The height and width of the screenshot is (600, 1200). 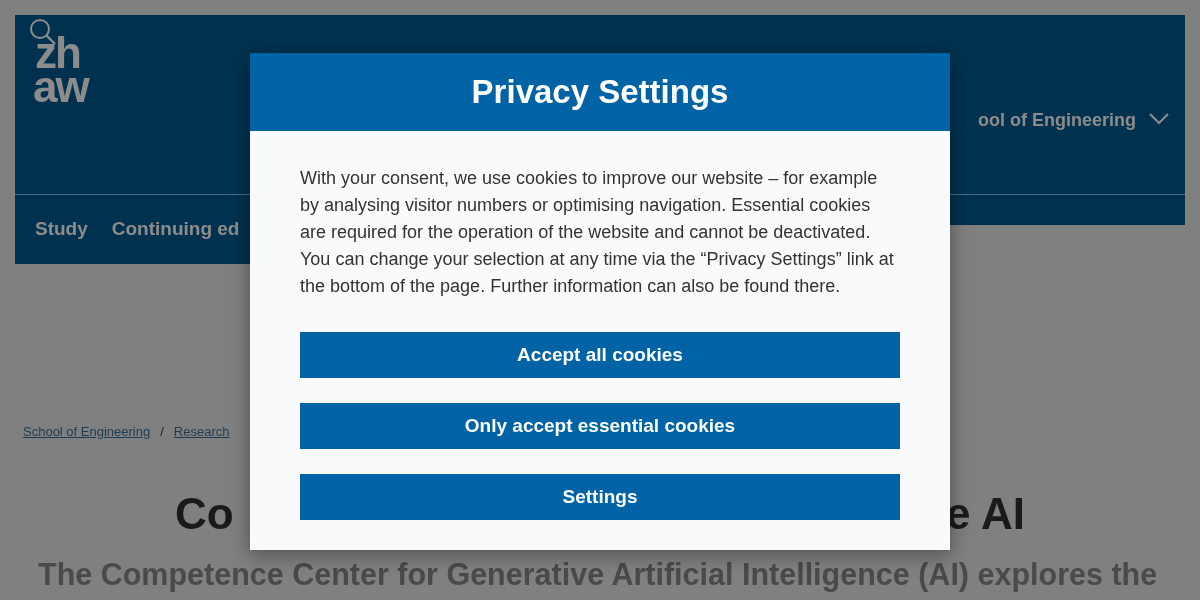 I want to click on nav-link: Study, so click(x=61, y=229).